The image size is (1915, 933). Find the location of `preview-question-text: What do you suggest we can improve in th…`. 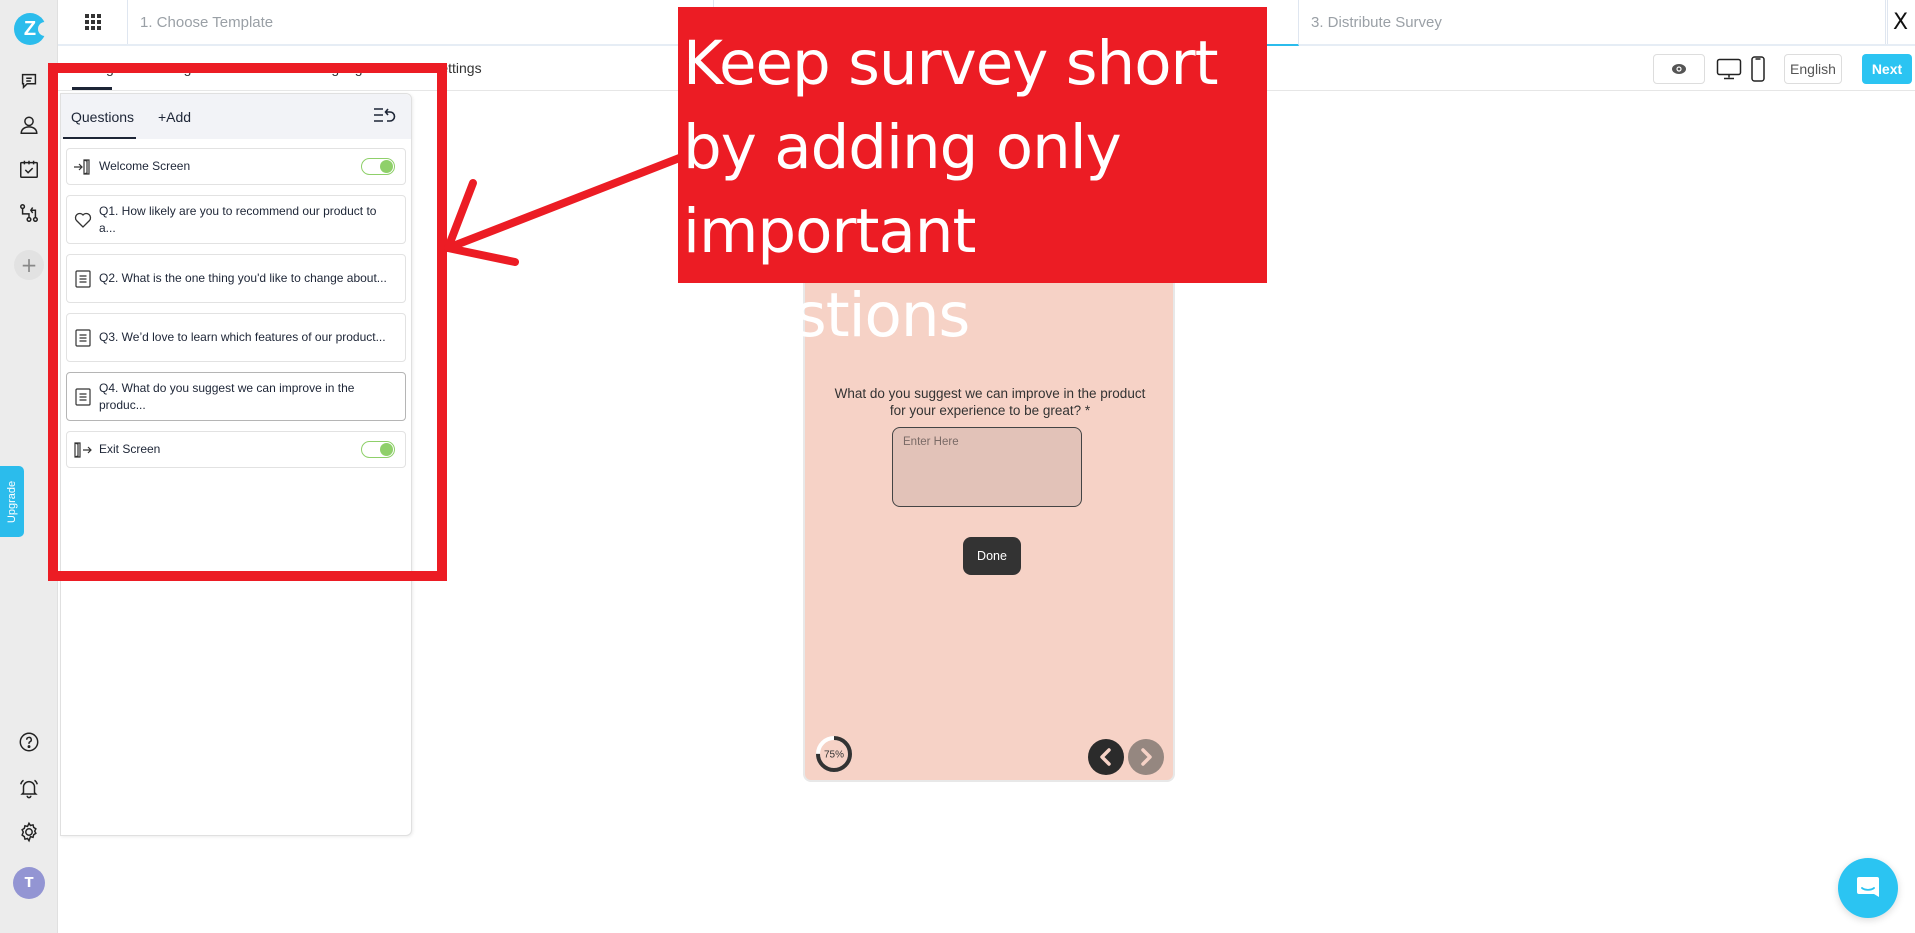

preview-question-text: What do you suggest we can improve in th… is located at coordinates (990, 402).